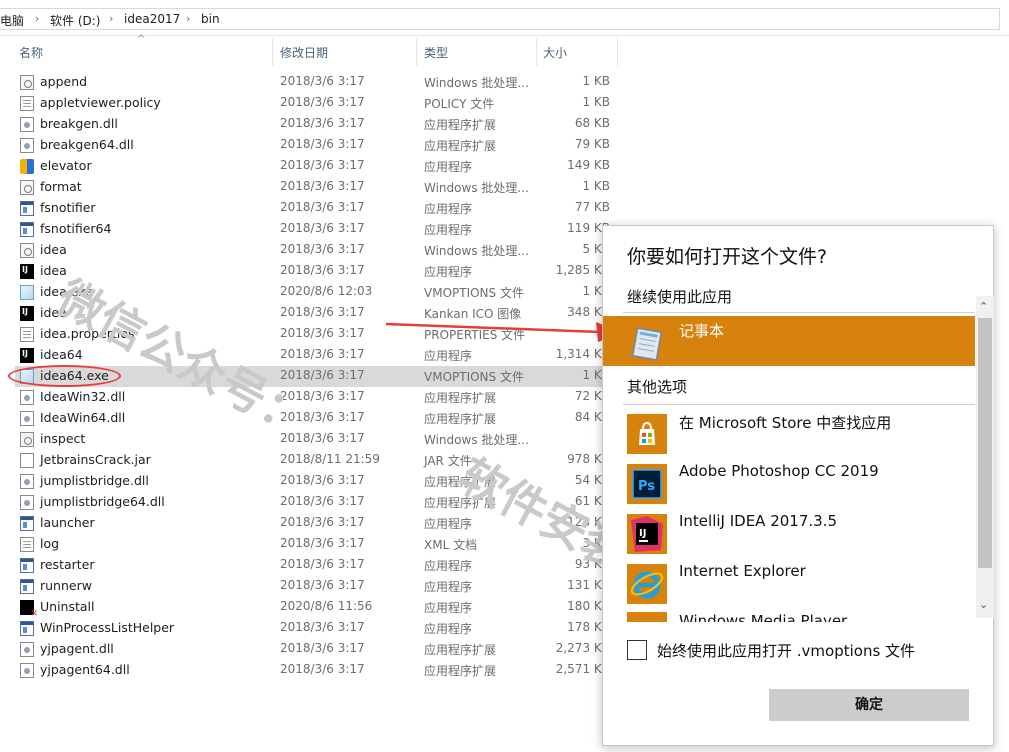 Image resolution: width=1009 pixels, height=752 pixels. What do you see at coordinates (758, 521) in the screenshot?
I see `app-label: IntelliJ IDEA 2017.3.5` at bounding box center [758, 521].